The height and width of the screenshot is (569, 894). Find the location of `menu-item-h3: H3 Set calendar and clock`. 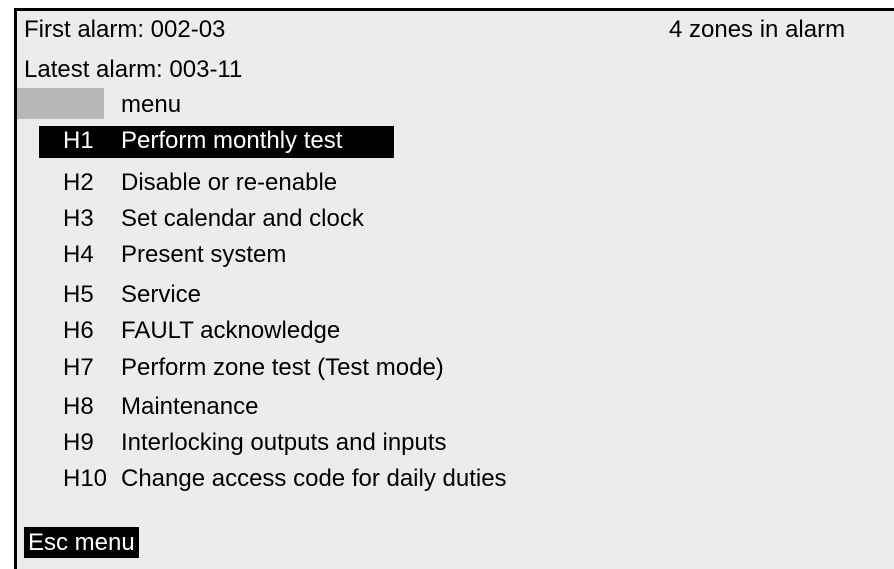

menu-item-h3: H3 Set calendar and clock is located at coordinates (448, 220).